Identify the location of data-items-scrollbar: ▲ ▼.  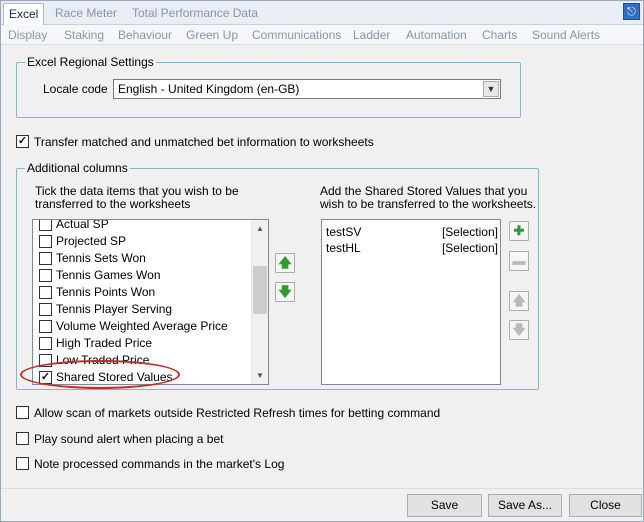
(259, 302).